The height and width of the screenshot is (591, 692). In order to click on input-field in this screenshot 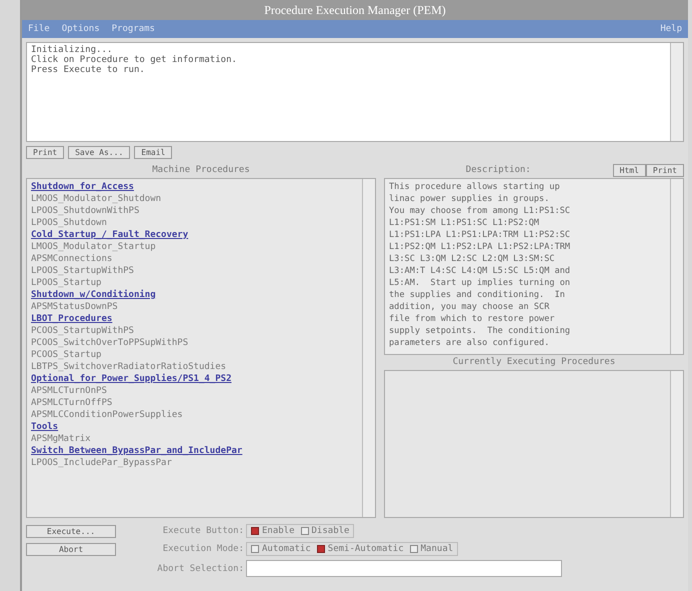, I will do `click(404, 568)`.